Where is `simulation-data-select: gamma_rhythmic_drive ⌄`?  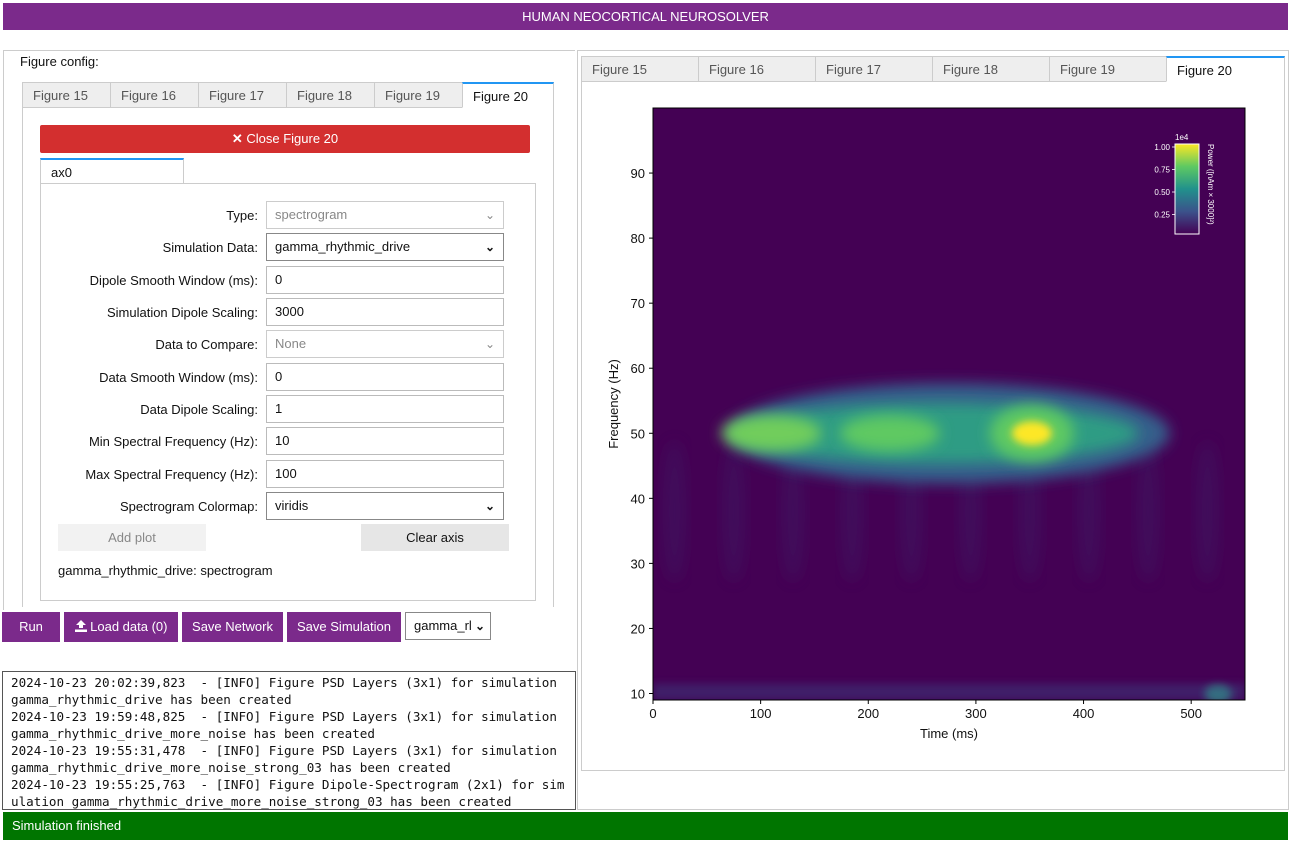 simulation-data-select: gamma_rhythmic_drive ⌄ is located at coordinates (385, 247).